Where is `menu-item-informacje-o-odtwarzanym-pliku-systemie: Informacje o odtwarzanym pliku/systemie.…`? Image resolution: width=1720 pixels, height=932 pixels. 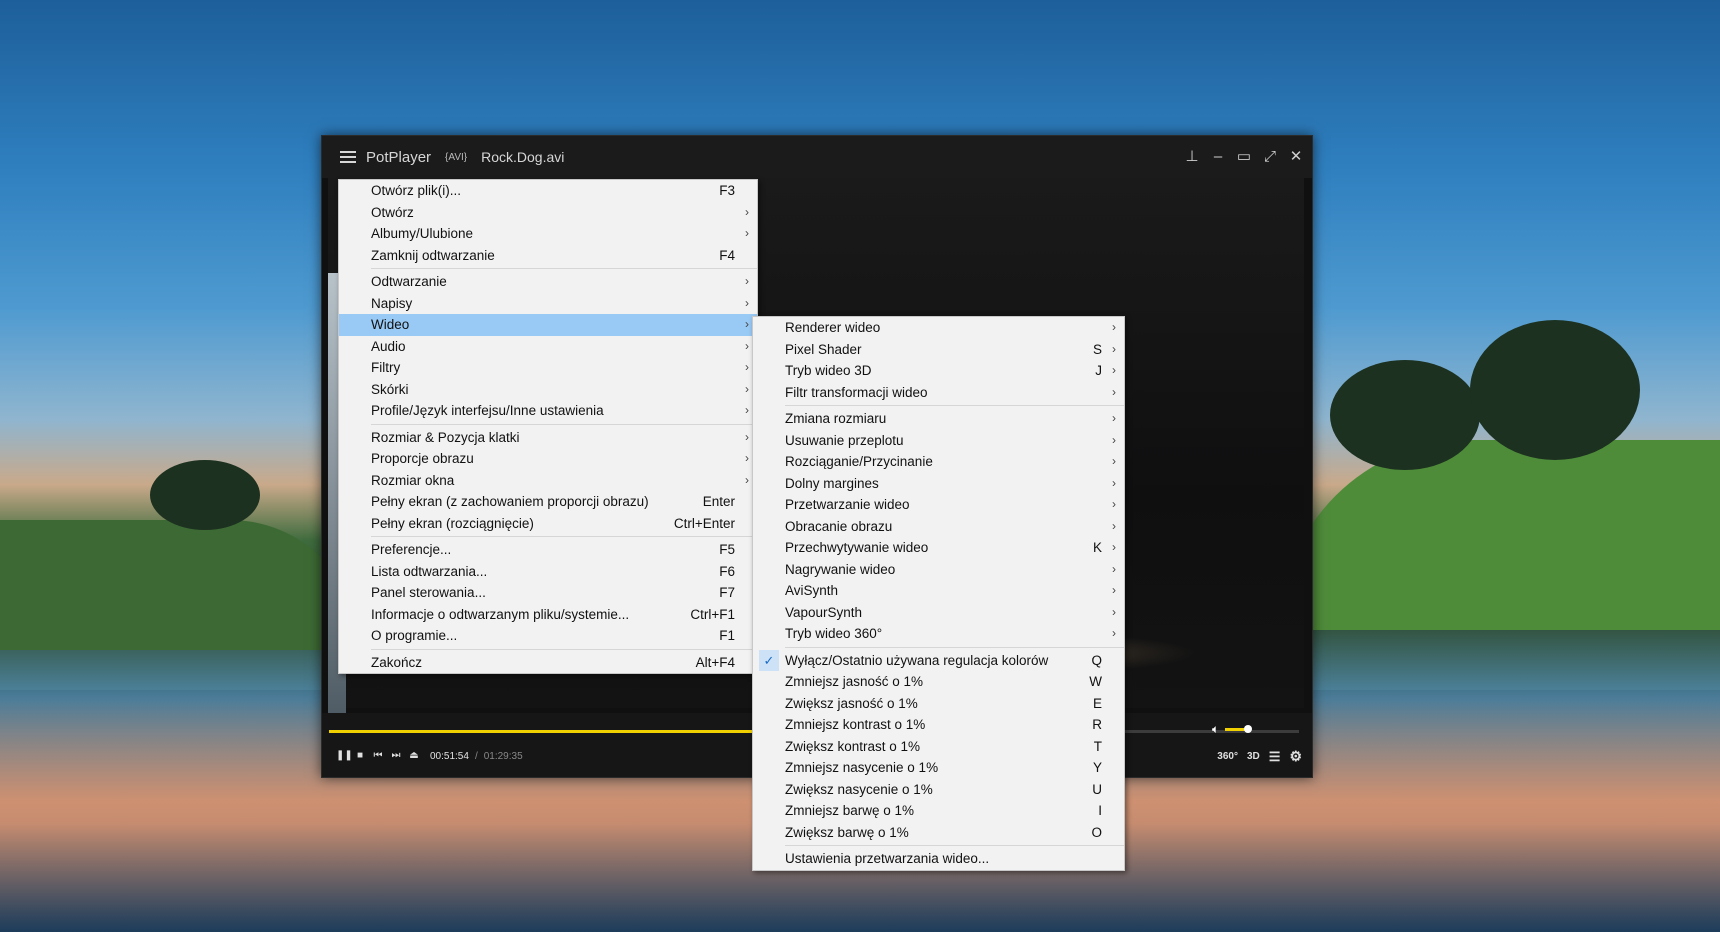 menu-item-informacje-o-odtwarzanym-pliku-systemie: Informacje o odtwarzanym pliku/systemie.… is located at coordinates (548, 615).